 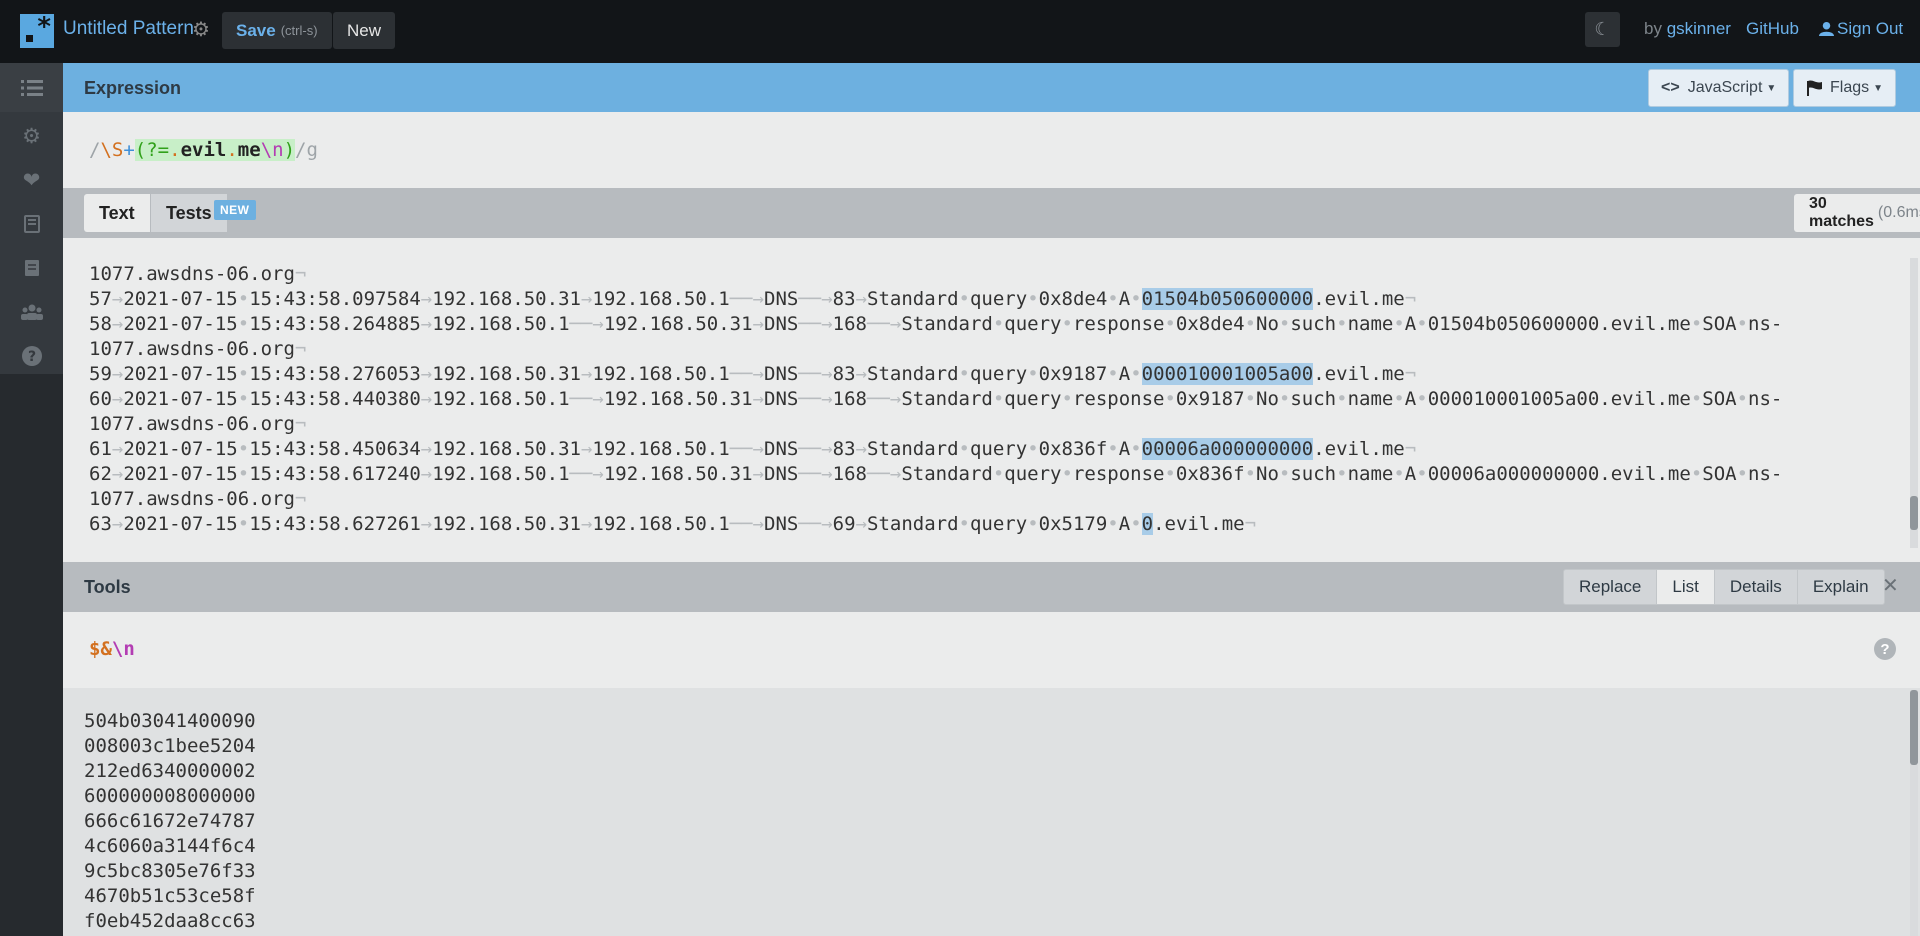 What do you see at coordinates (1914, 813) in the screenshot?
I see `output-scrollbar` at bounding box center [1914, 813].